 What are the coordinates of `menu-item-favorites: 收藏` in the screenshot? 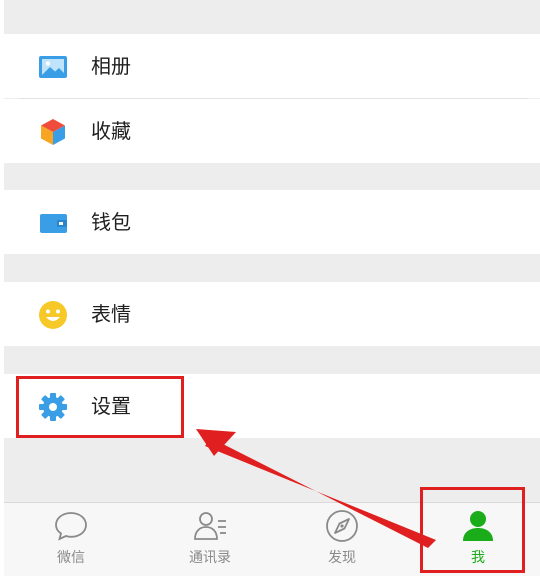 It's located at (272, 131).